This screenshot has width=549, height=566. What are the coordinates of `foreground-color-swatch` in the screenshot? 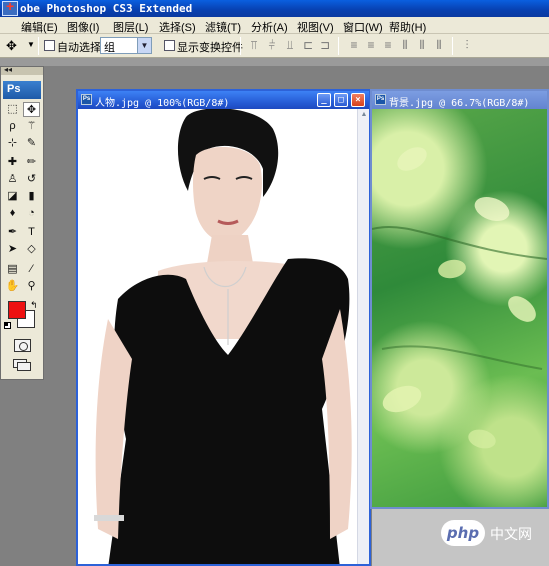 It's located at (17, 310).